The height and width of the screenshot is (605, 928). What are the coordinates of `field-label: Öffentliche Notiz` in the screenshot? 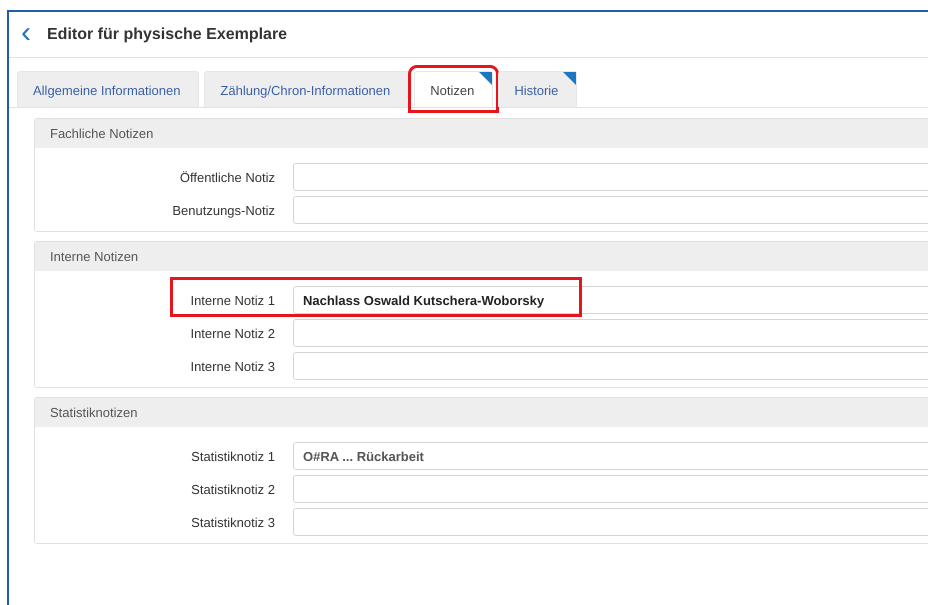 It's located at (227, 177).